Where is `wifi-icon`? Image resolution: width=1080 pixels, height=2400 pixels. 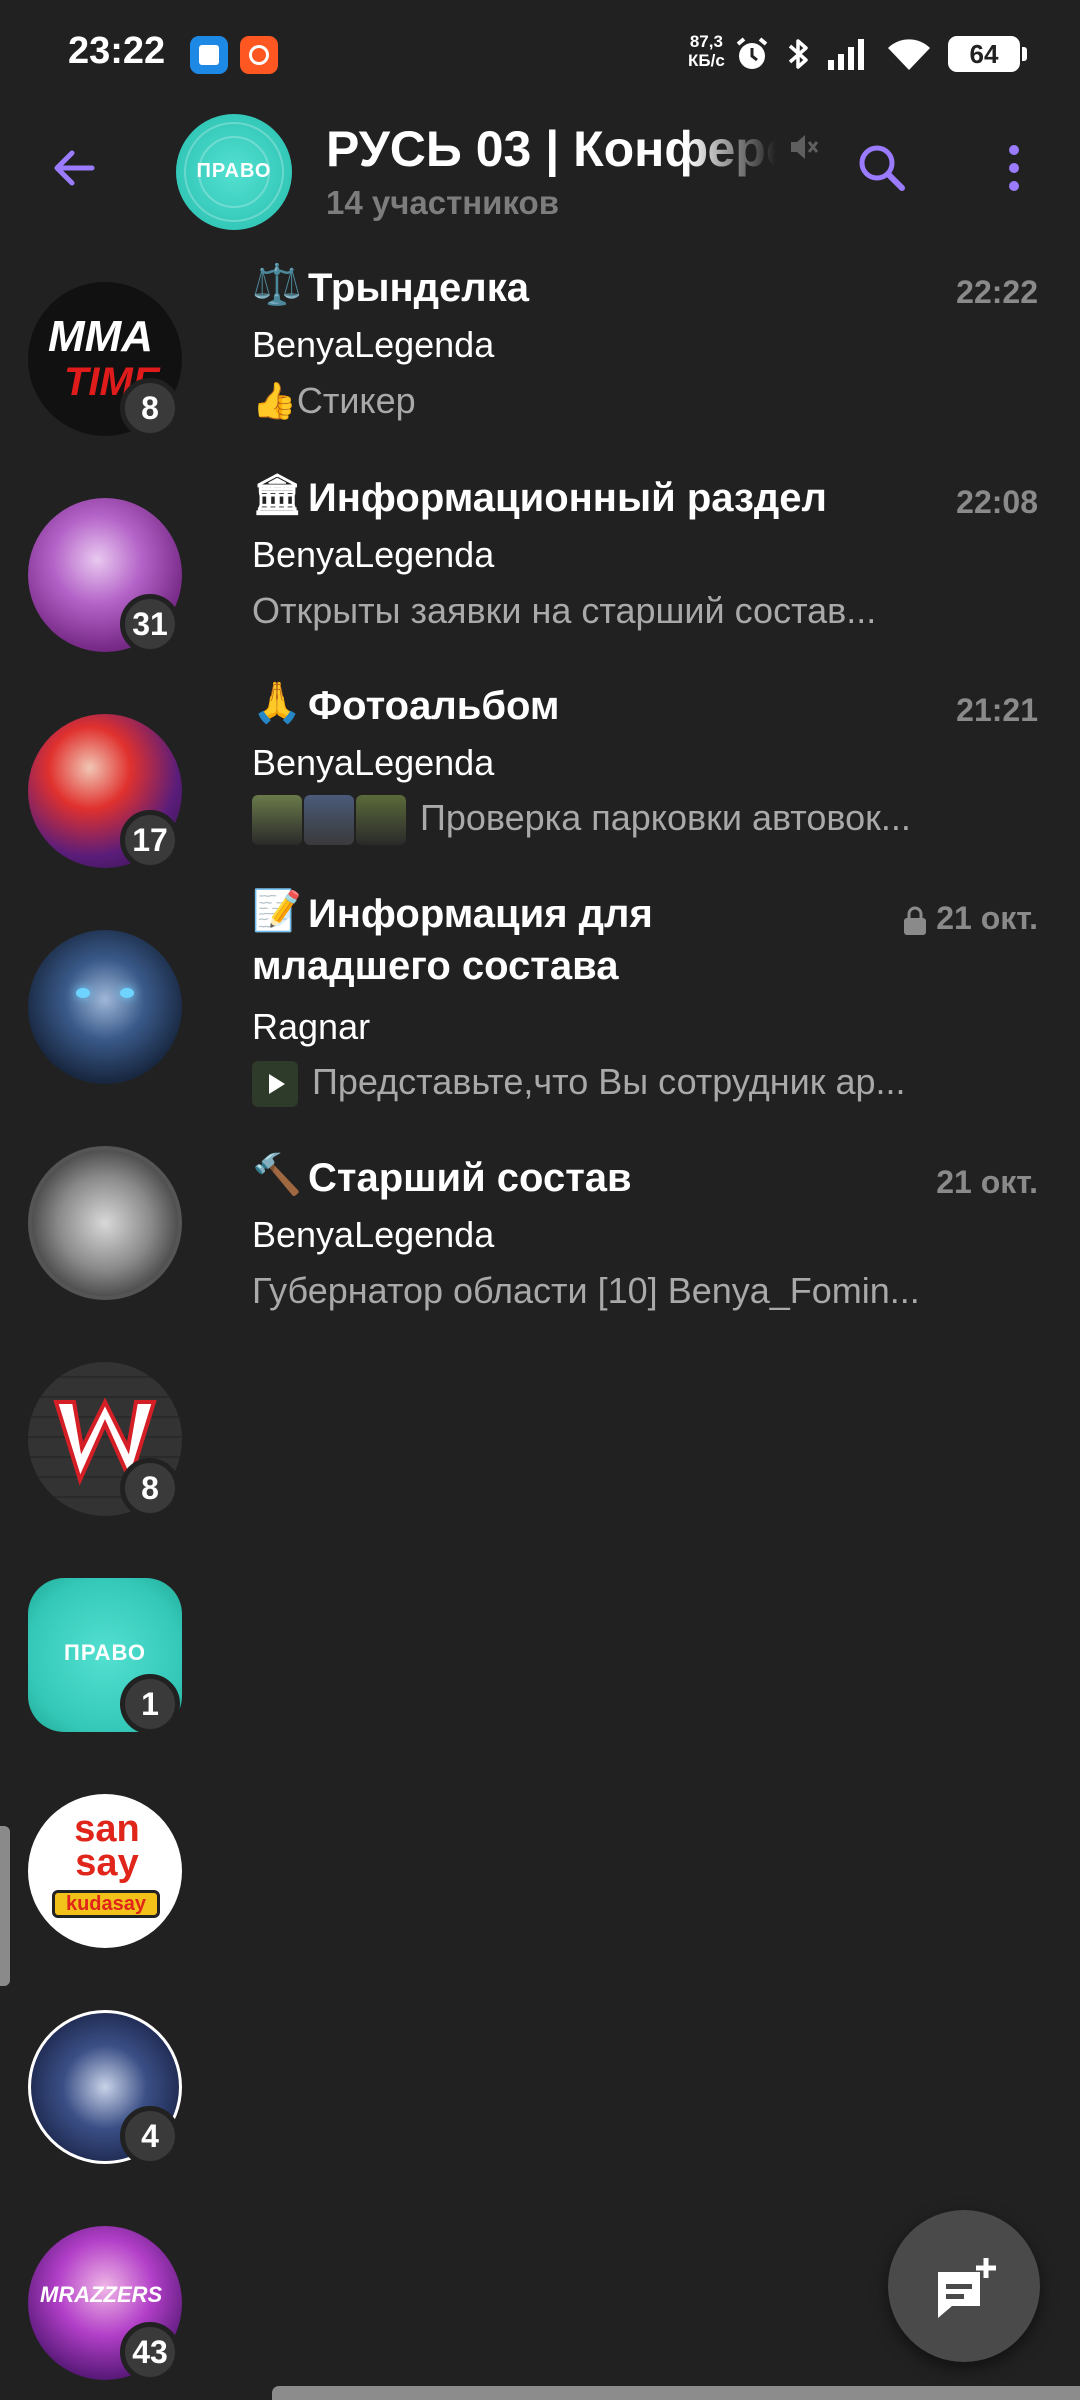
wifi-icon is located at coordinates (909, 54).